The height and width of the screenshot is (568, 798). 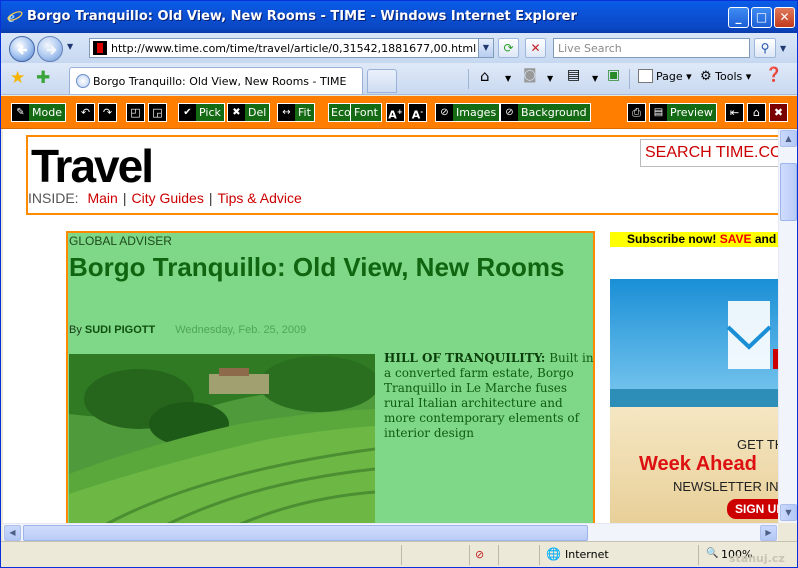 I want to click on nav-link-city-guides: City Guides, so click(x=167, y=198).